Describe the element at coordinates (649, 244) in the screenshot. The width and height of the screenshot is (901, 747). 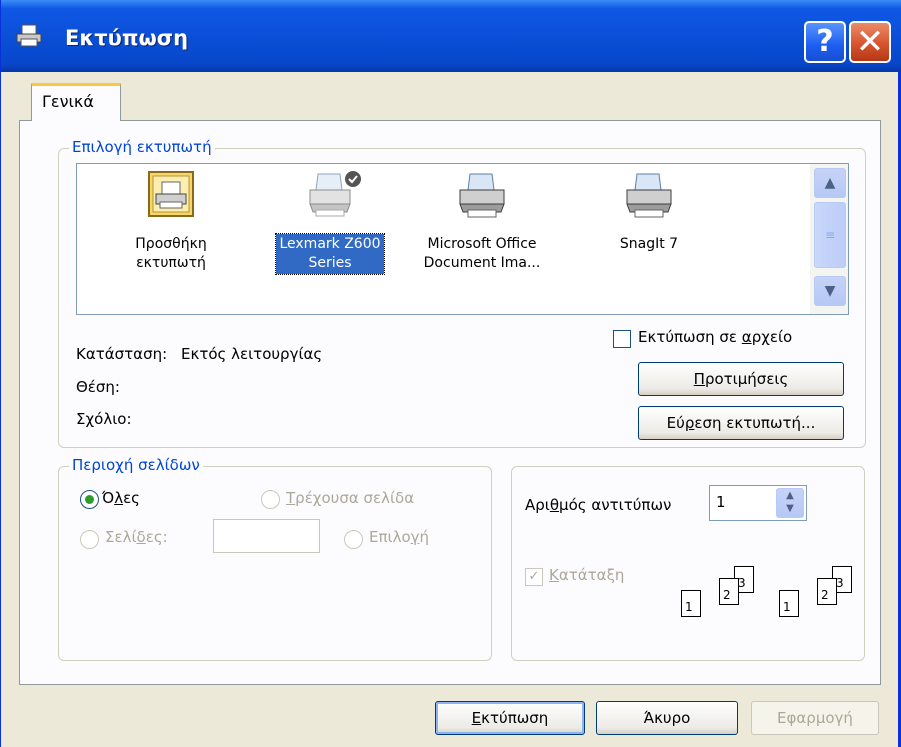
I see `printer-item-label: SnagIt 7` at that location.